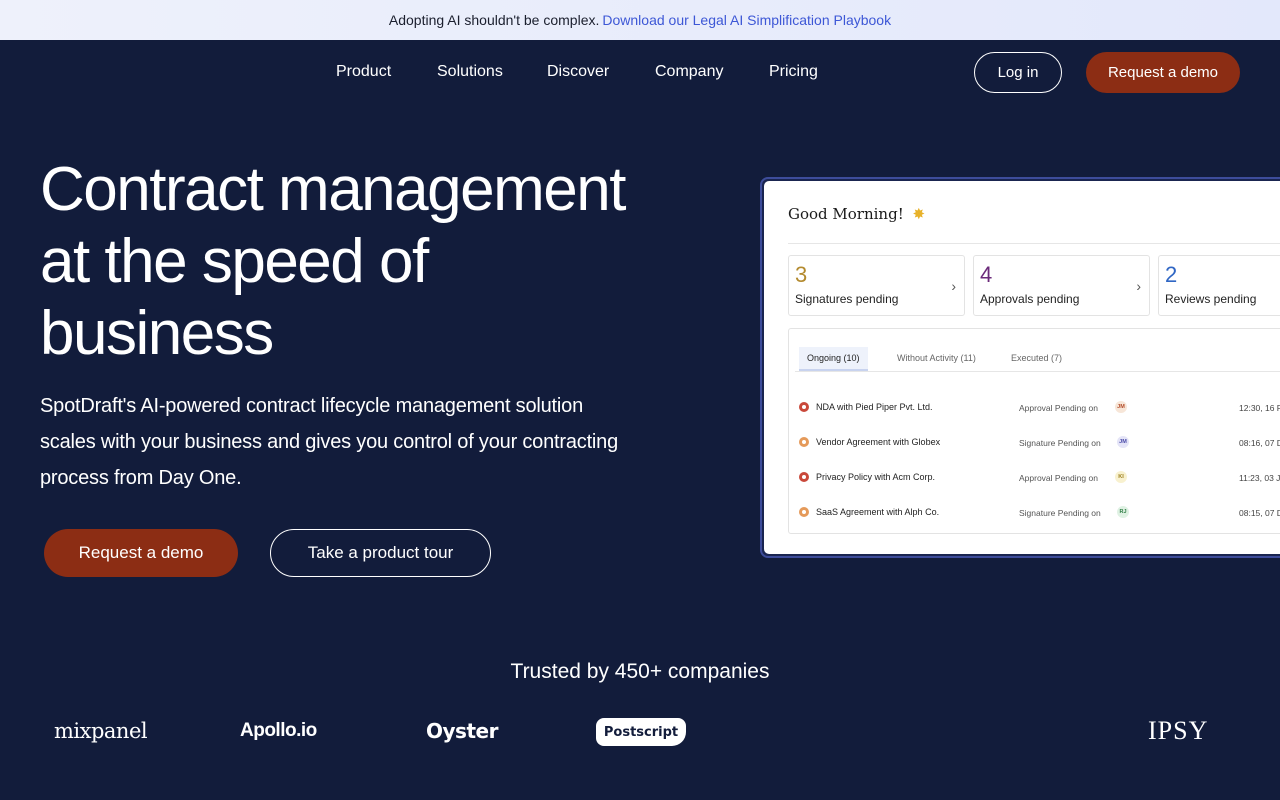  Describe the element at coordinates (578, 72) in the screenshot. I see `nav-item-discover: Discover` at that location.